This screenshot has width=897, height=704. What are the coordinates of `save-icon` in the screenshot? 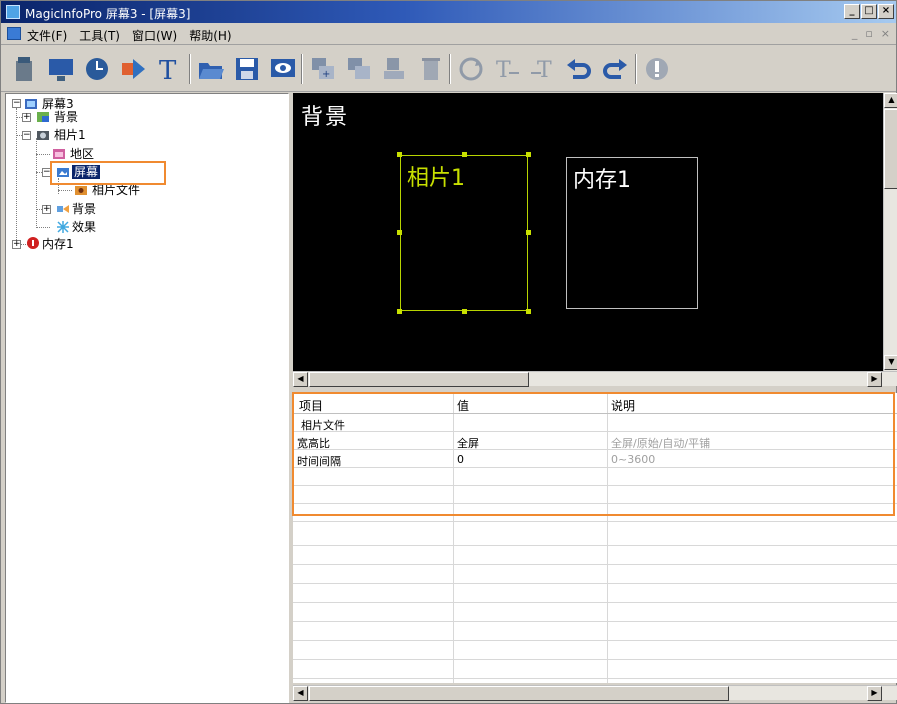 It's located at (247, 69).